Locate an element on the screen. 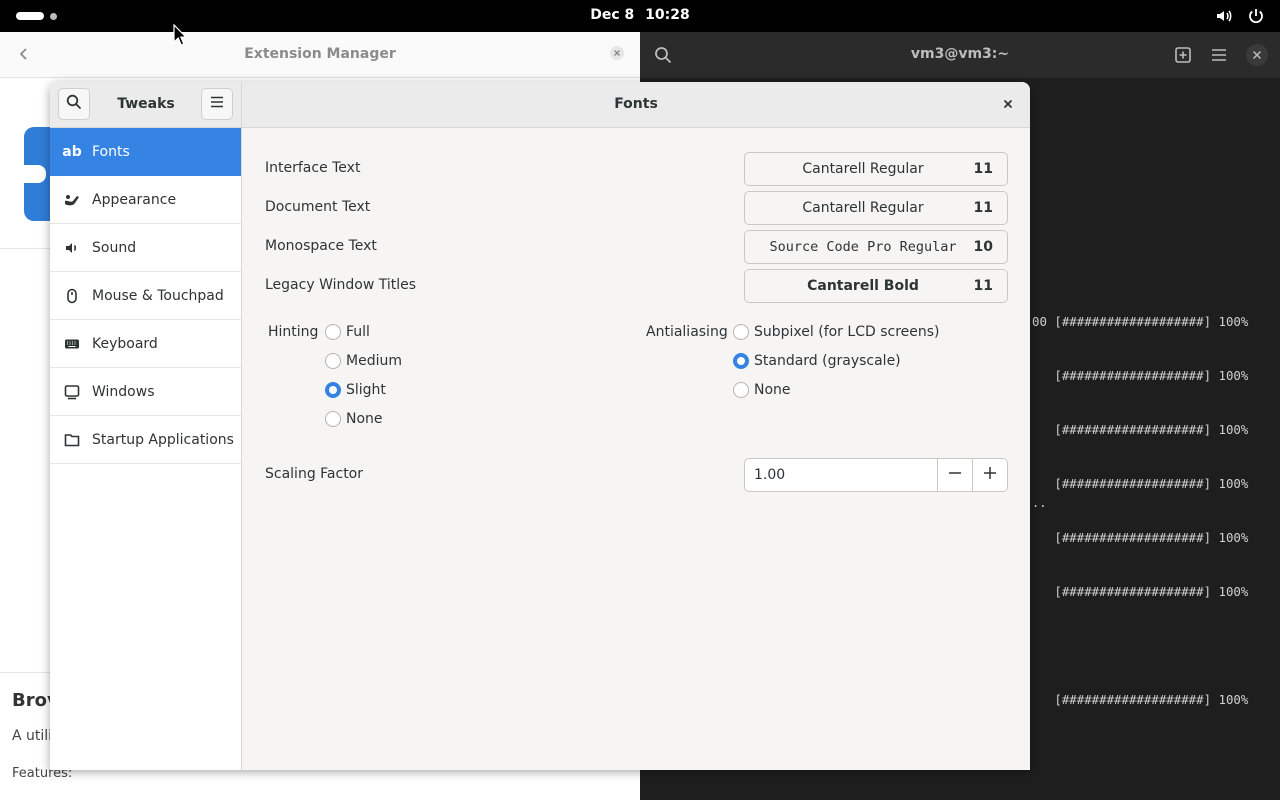  antialiasing-standard-radio: Standard (grayscale) is located at coordinates (817, 361).